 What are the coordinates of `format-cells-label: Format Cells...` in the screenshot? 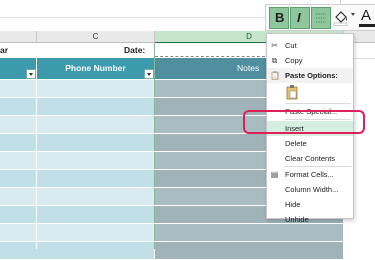 It's located at (309, 174).